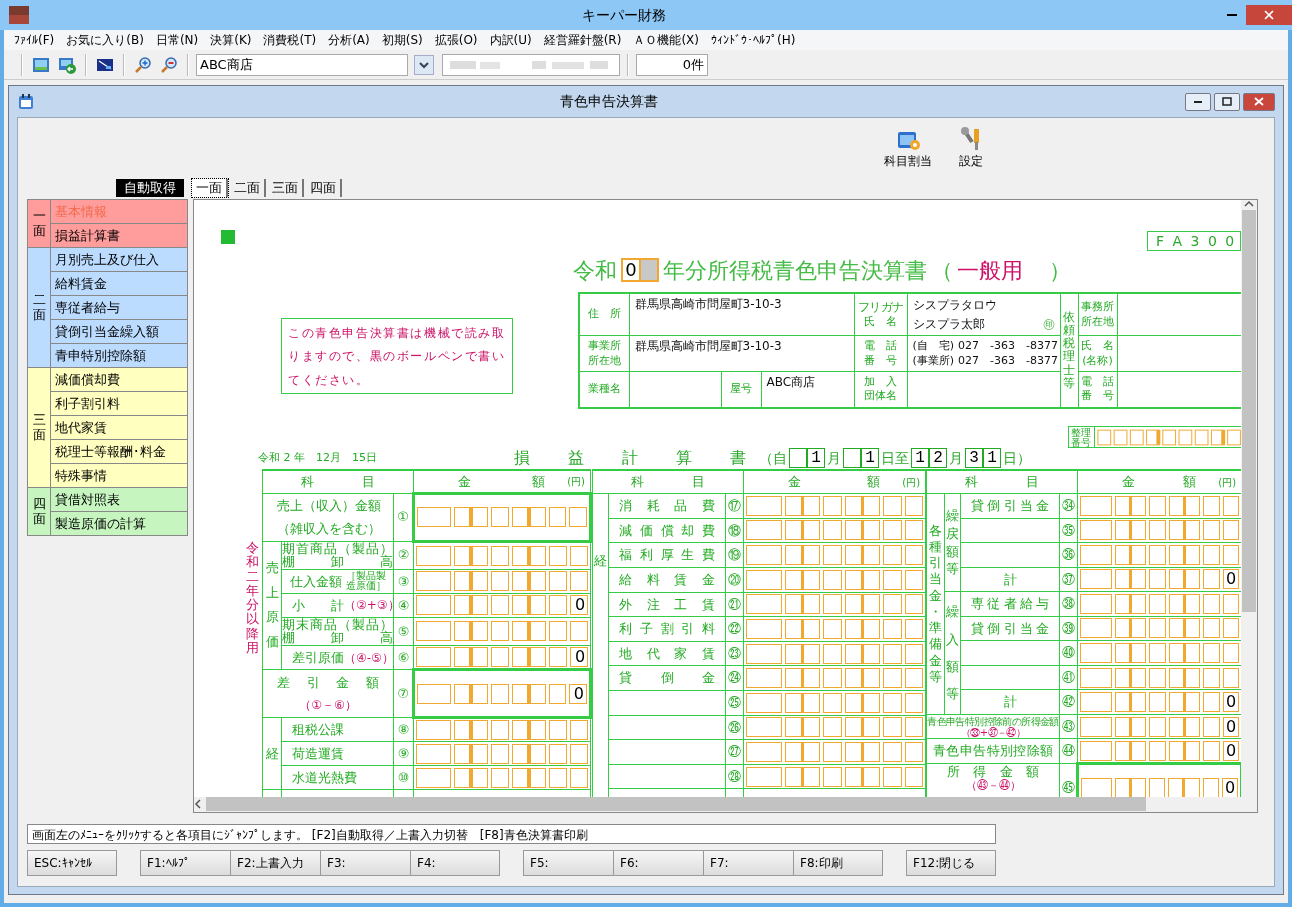 This screenshot has height=907, width=1292. I want to click on menu-item: 日常(N), so click(179, 40).